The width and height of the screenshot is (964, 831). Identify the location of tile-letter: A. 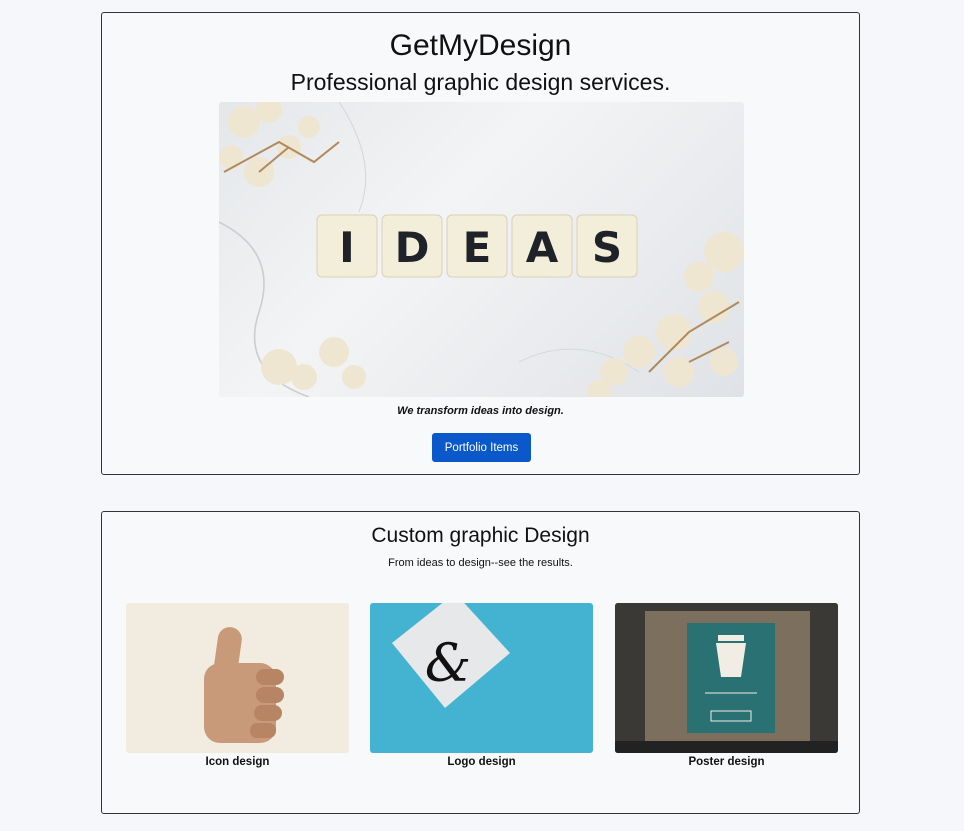
(542, 247).